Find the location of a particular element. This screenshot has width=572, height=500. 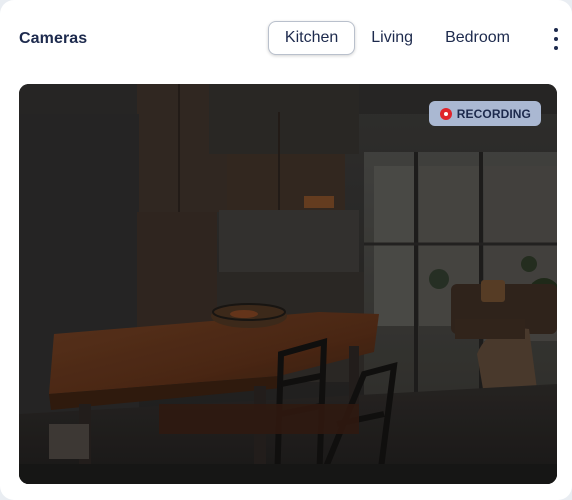

room-tabs: Kitchen Living Bedroom is located at coordinates (396, 38).